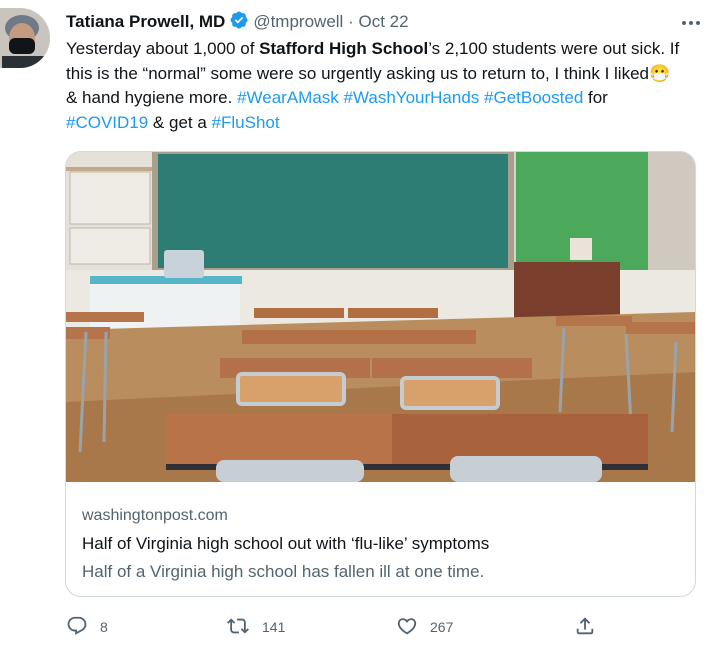 The image size is (707, 652). Describe the element at coordinates (25, 38) in the screenshot. I see `avatar` at that location.